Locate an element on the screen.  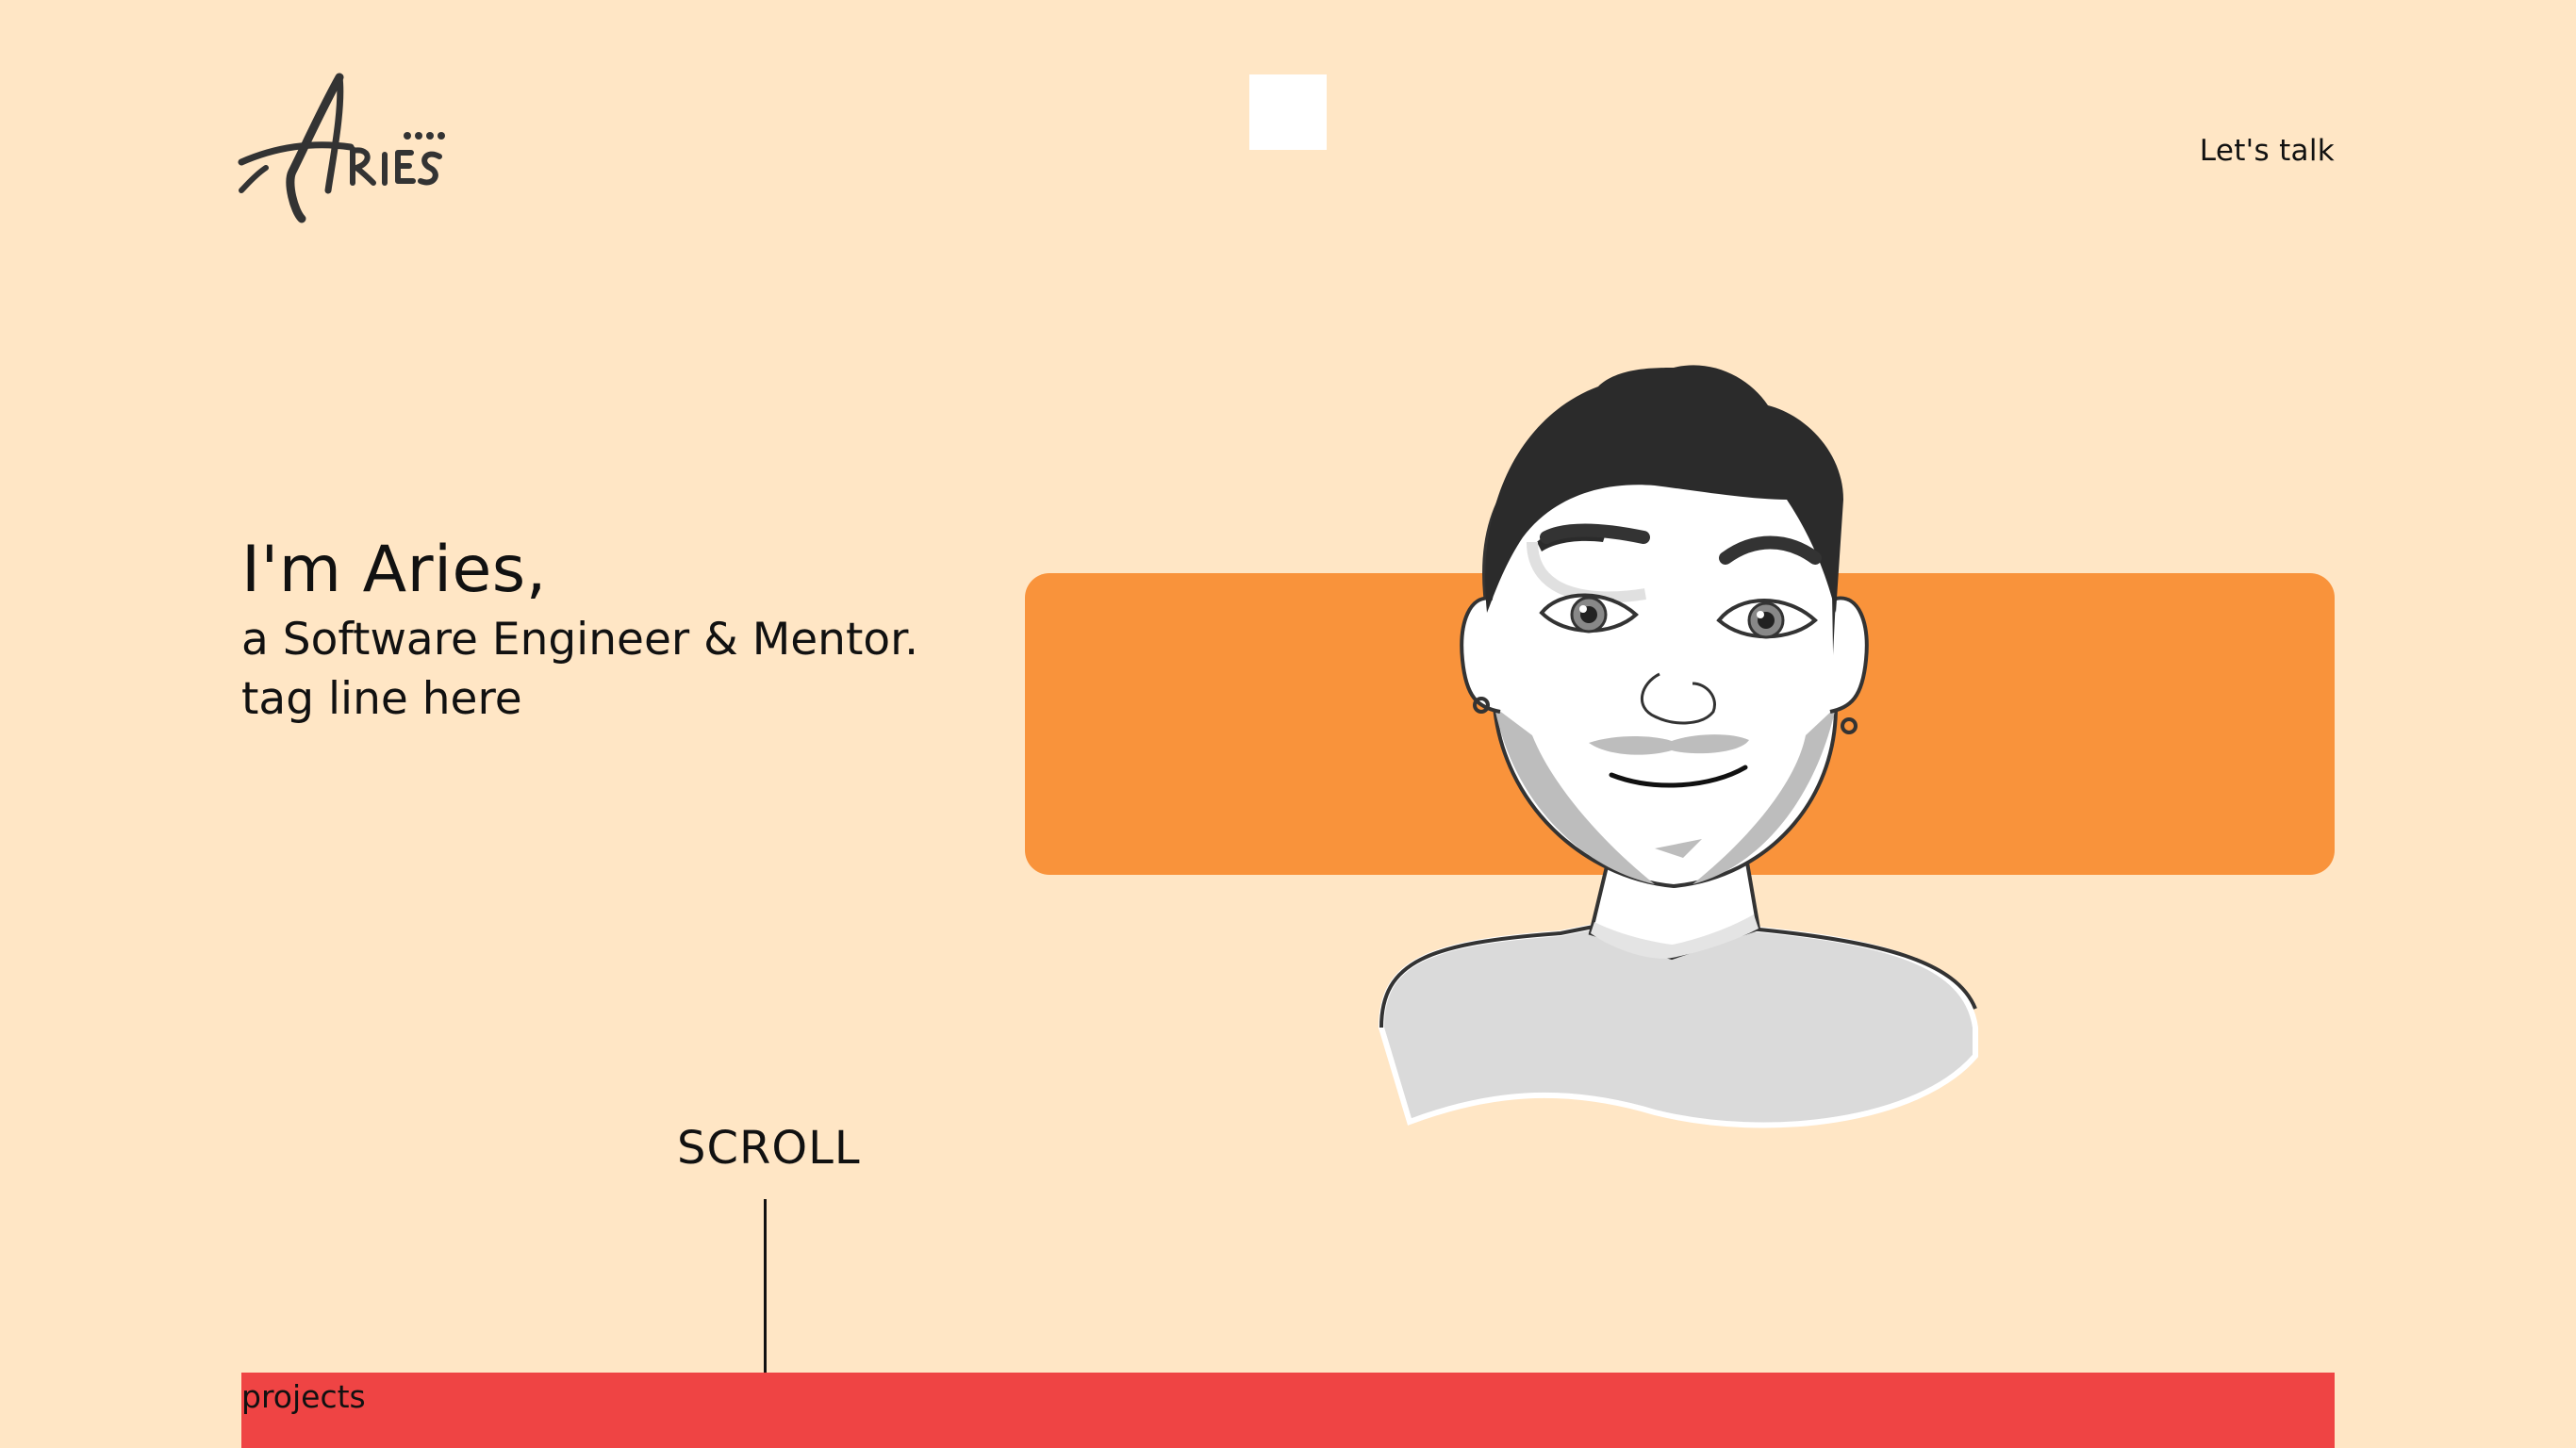
lets-talk-link: Let's talk is located at coordinates (2267, 151).